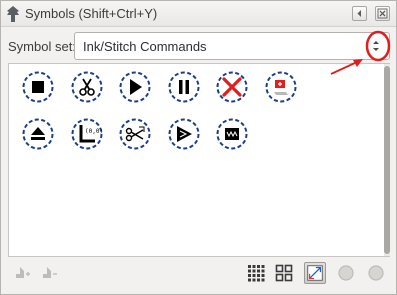  Describe the element at coordinates (376, 46) in the screenshot. I see `spin-arrows-icon` at that location.